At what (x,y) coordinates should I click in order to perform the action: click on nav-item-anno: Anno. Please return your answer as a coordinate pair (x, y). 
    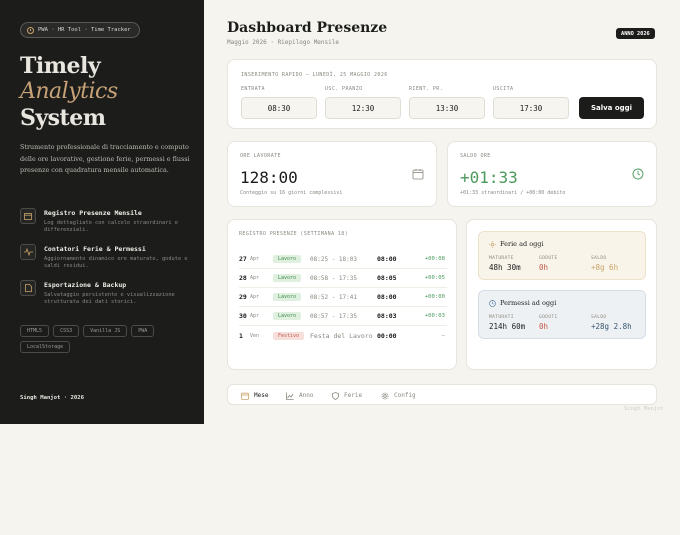
    Looking at the image, I should click on (299, 395).